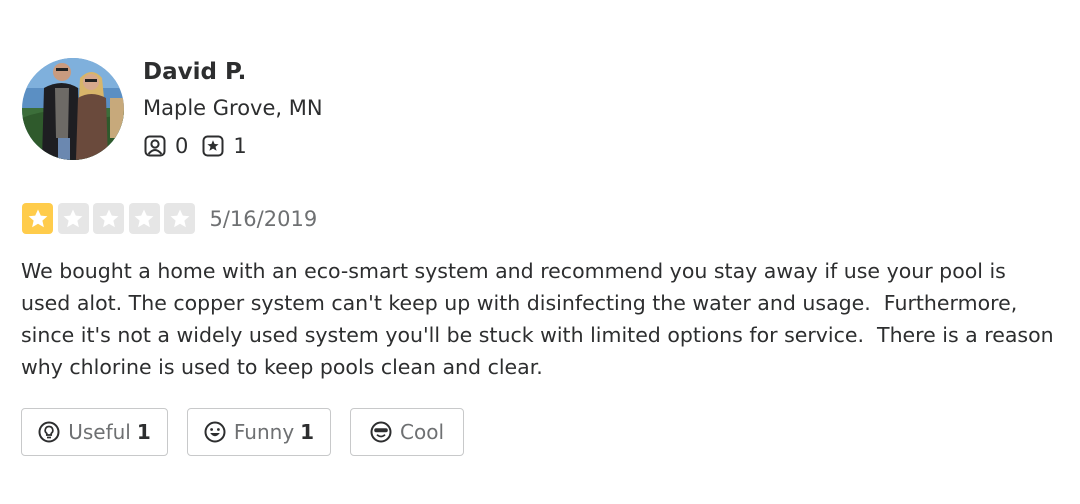  Describe the element at coordinates (143, 432) in the screenshot. I see `useful-count: 1` at that location.